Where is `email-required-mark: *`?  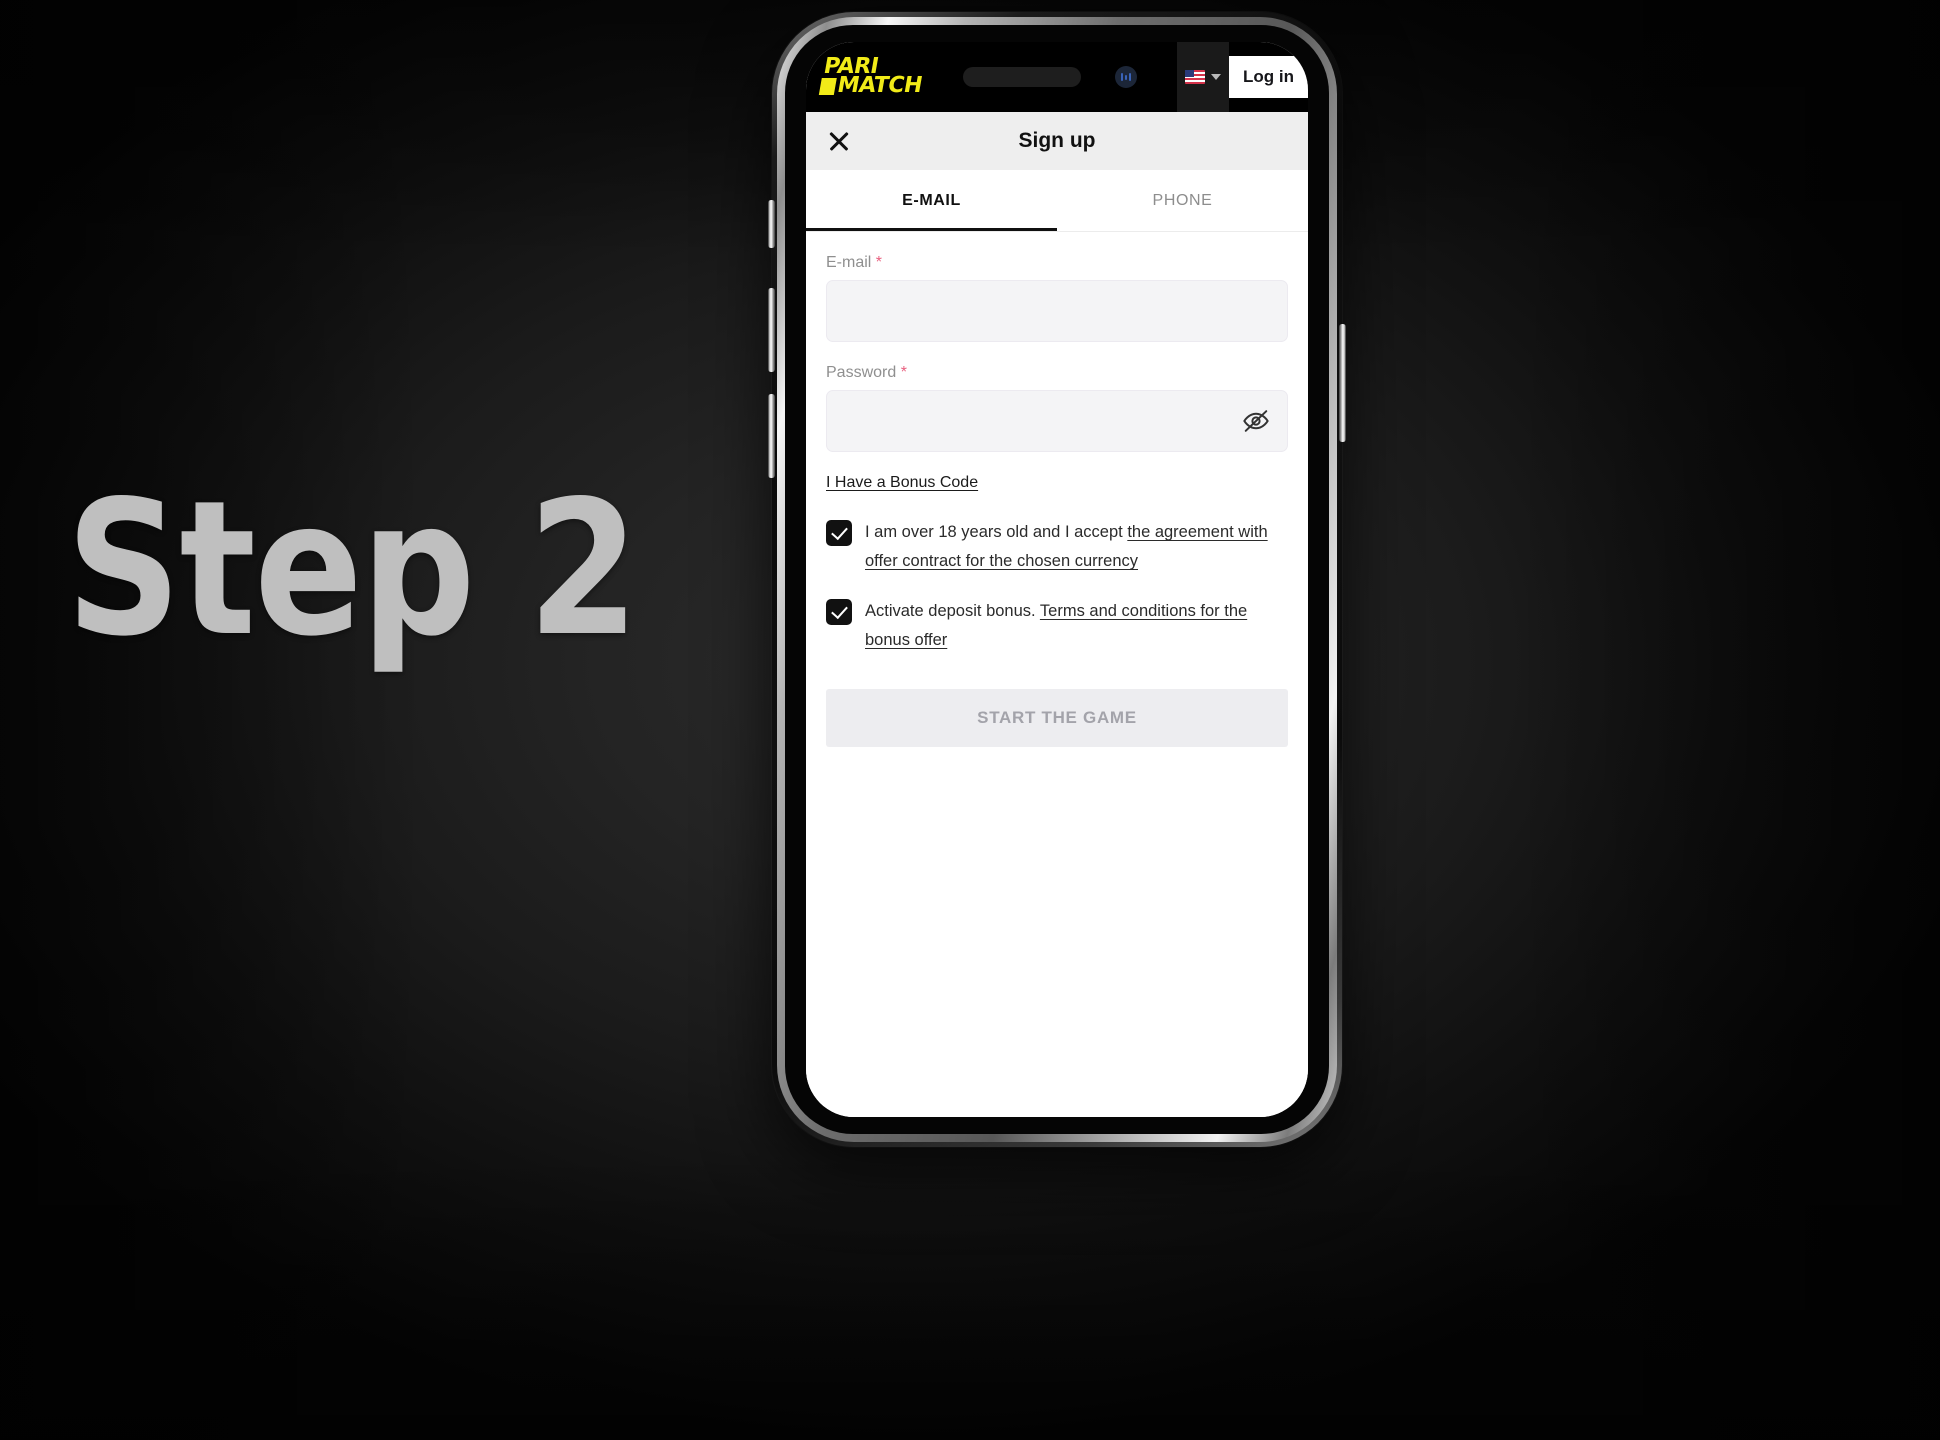
email-required-mark: * is located at coordinates (879, 262).